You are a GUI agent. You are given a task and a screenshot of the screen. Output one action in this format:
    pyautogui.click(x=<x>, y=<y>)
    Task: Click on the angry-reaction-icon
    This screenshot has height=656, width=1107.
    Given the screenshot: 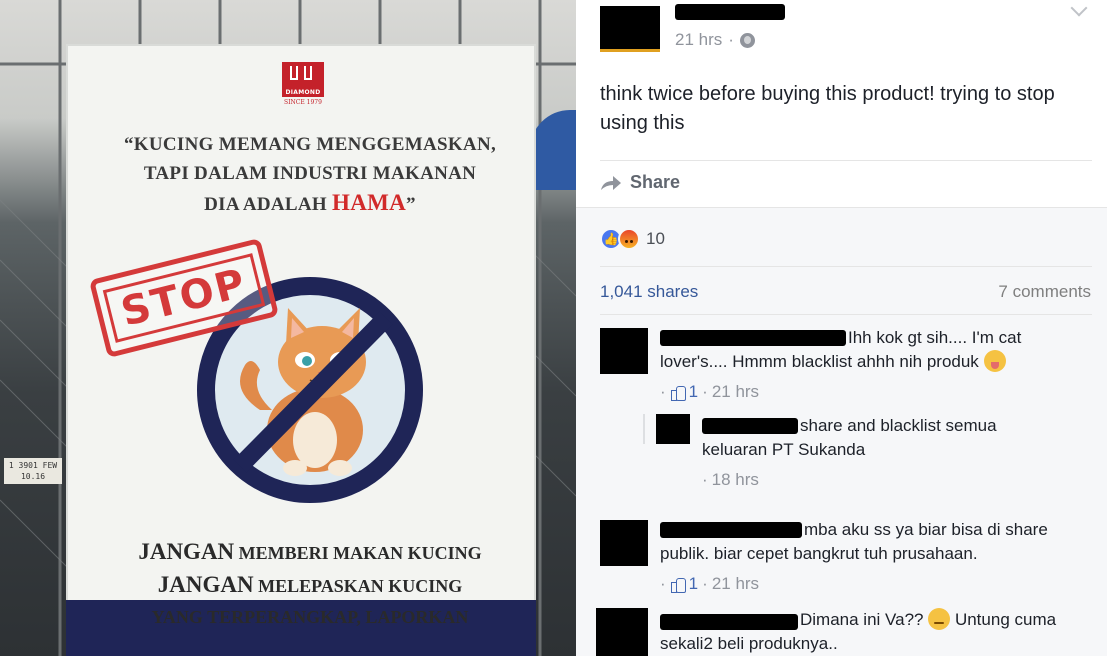 What is the action you would take?
    pyautogui.click(x=629, y=239)
    